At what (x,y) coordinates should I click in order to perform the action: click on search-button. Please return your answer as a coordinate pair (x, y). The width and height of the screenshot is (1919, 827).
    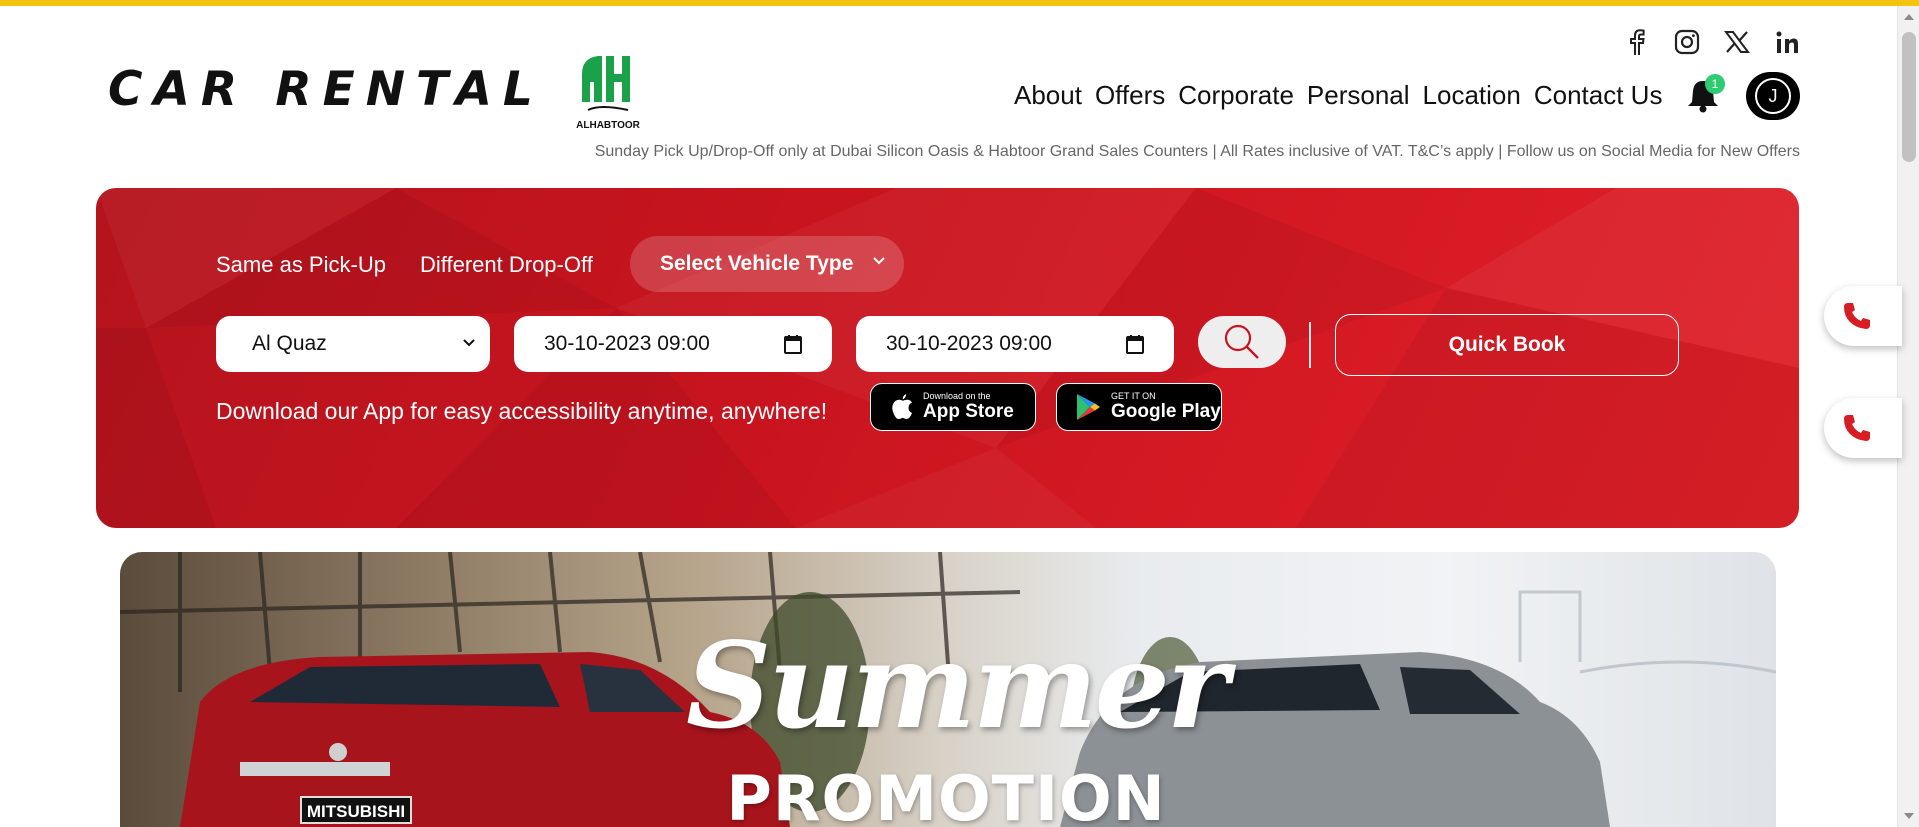
    Looking at the image, I should click on (1242, 342).